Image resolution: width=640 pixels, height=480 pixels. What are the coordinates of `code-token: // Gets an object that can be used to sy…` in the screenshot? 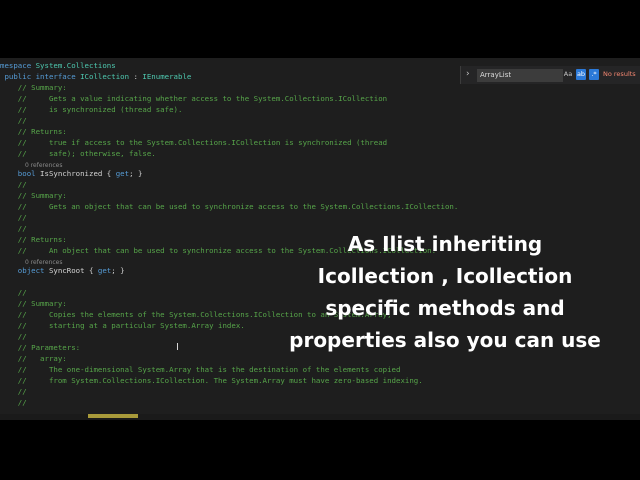 It's located at (229, 206).